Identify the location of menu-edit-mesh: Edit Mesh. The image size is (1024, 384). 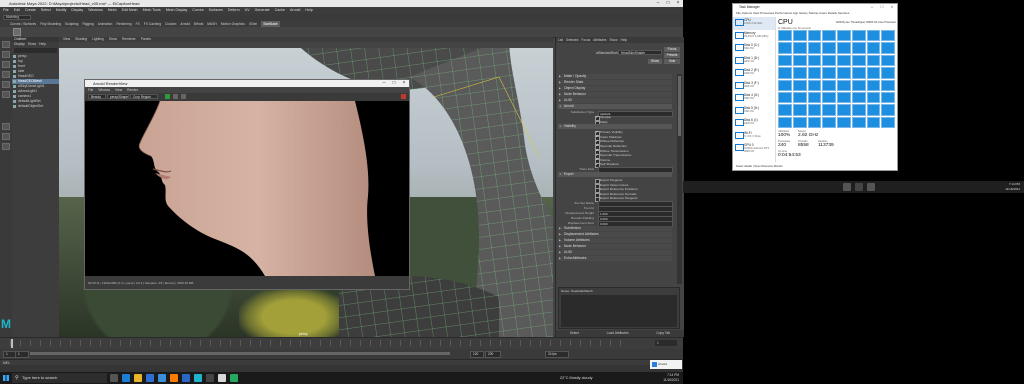
(130, 10).